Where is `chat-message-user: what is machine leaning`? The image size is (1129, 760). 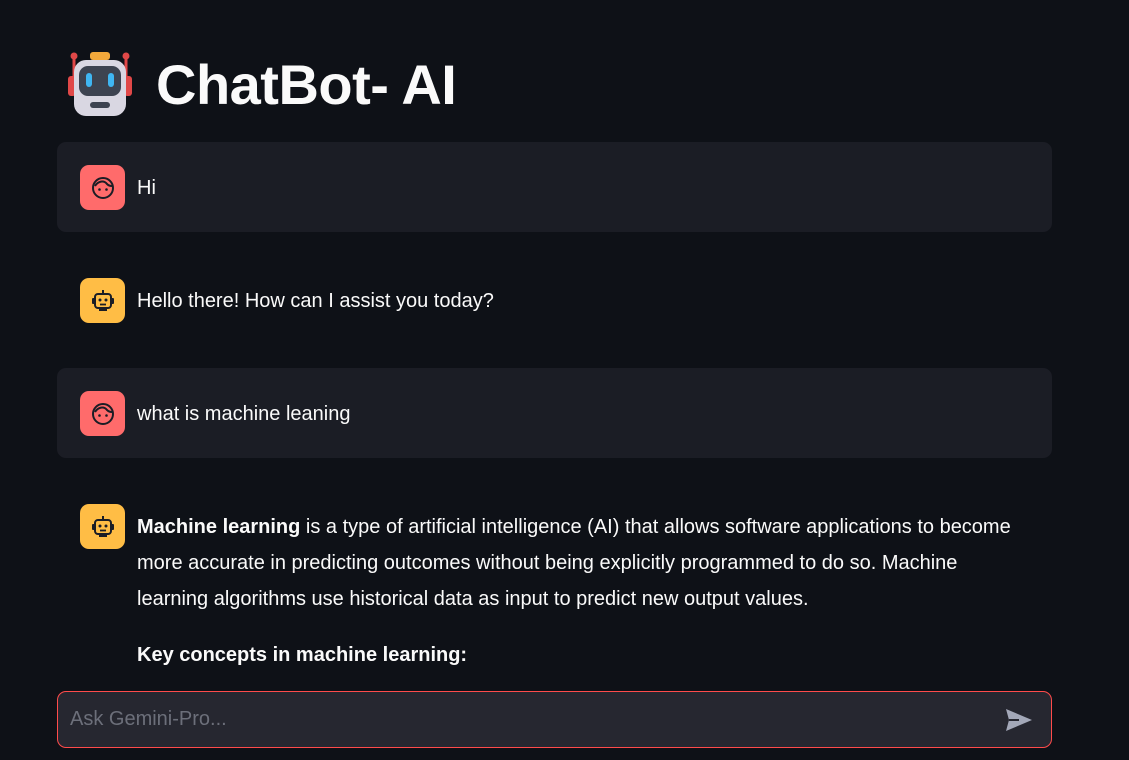 chat-message-user: what is machine leaning is located at coordinates (554, 413).